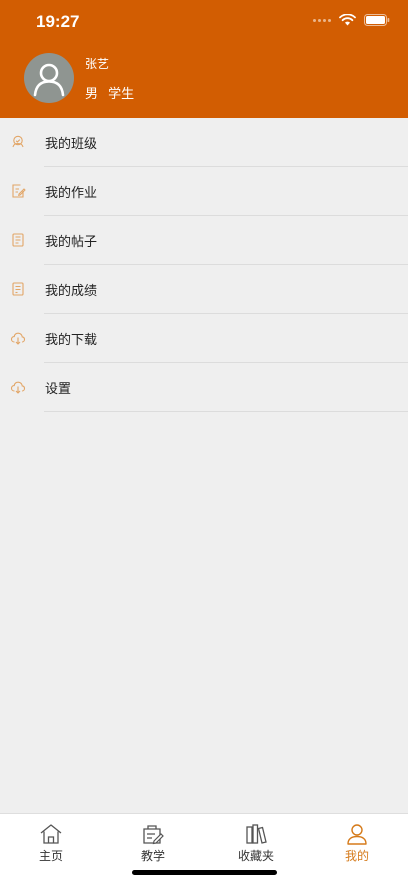 The width and height of the screenshot is (408, 883). I want to click on wifi-icon, so click(347, 20).